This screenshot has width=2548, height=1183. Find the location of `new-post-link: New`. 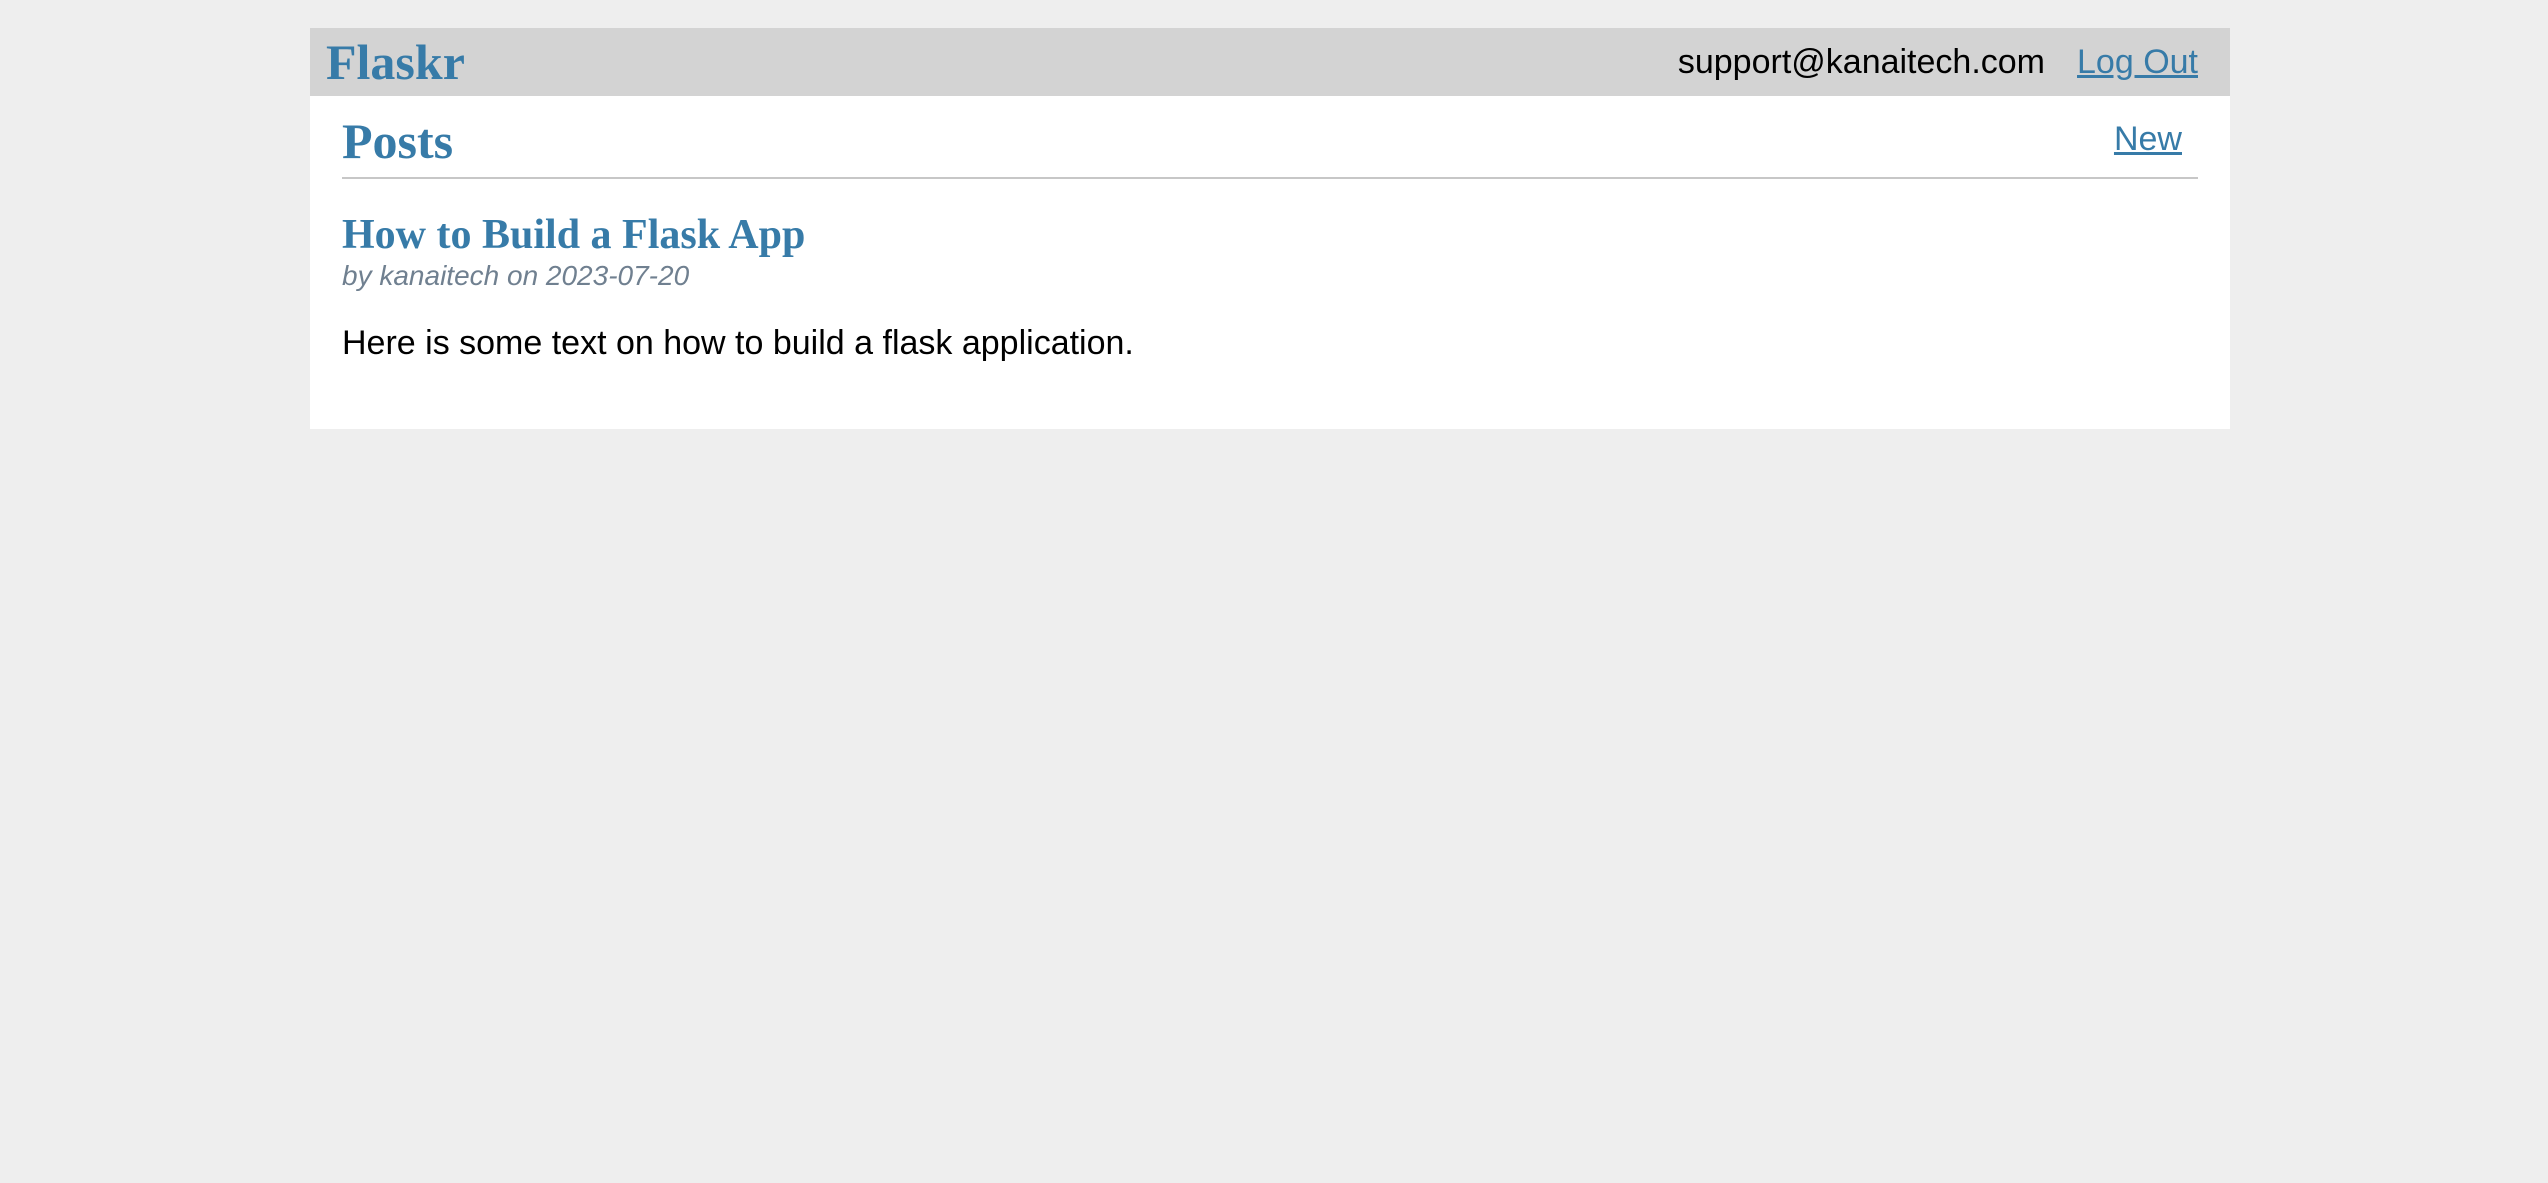

new-post-link: New is located at coordinates (2148, 139).